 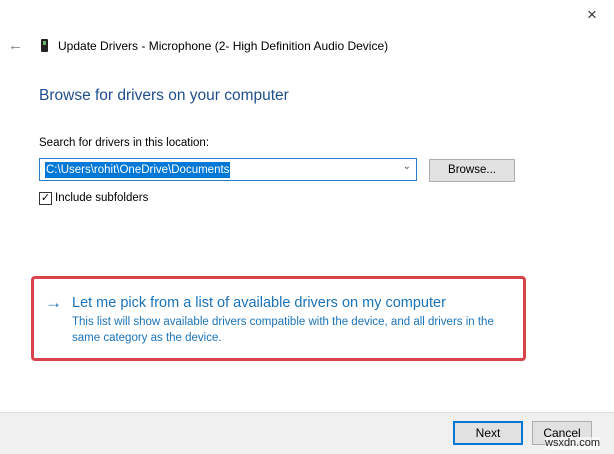 I want to click on back-arrow-icon: ←, so click(x=15, y=46).